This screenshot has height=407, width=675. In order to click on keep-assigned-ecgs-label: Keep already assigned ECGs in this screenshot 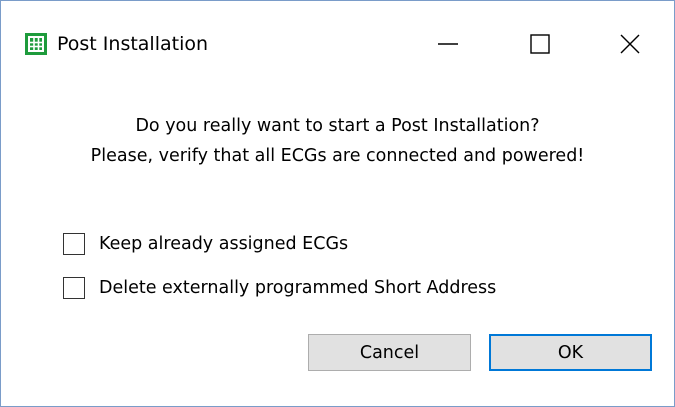, I will do `click(224, 244)`.